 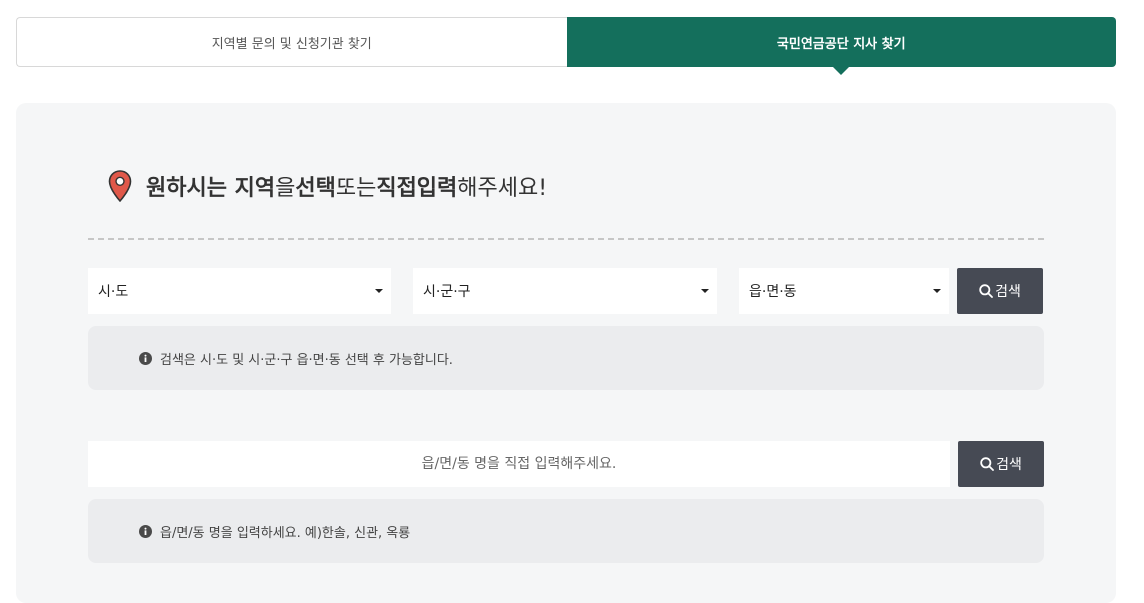 I want to click on select-notice-text: 검색은 시·도 및 시·군·구 읍·면·동 선택 후 가능합니다., so click(x=306, y=360).